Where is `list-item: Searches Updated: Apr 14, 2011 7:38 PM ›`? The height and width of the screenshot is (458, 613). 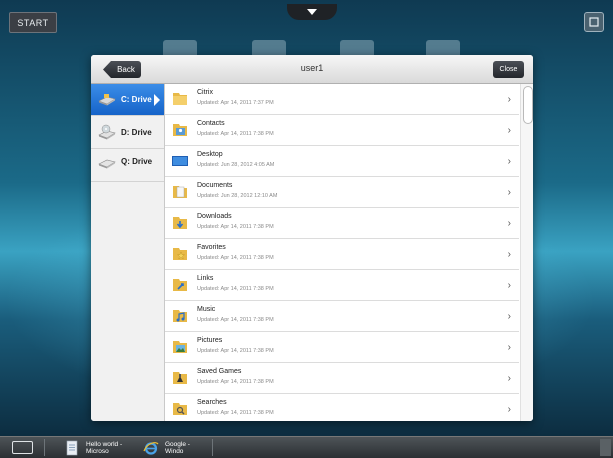
list-item: Searches Updated: Apr 14, 2011 7:38 PM › is located at coordinates (342, 407).